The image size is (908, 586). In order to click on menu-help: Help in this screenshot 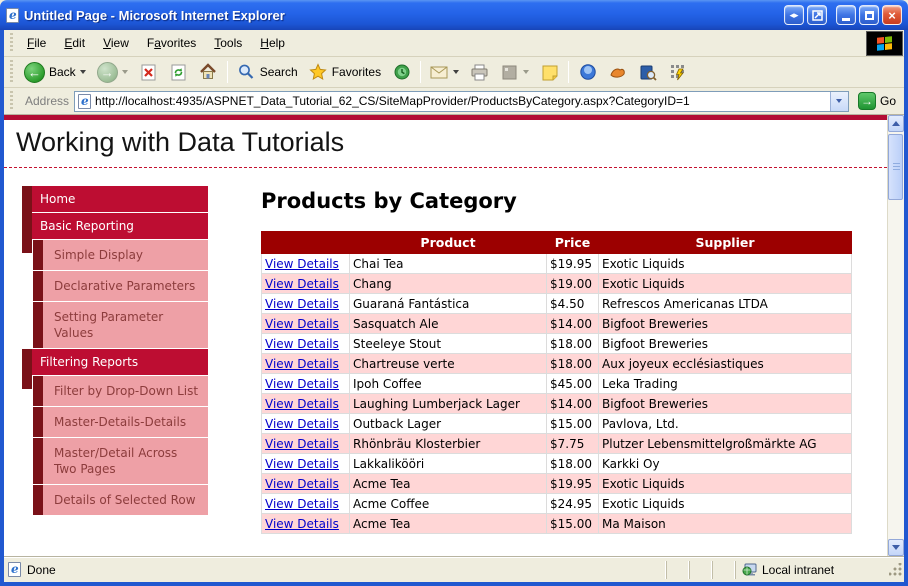, I will do `click(272, 43)`.